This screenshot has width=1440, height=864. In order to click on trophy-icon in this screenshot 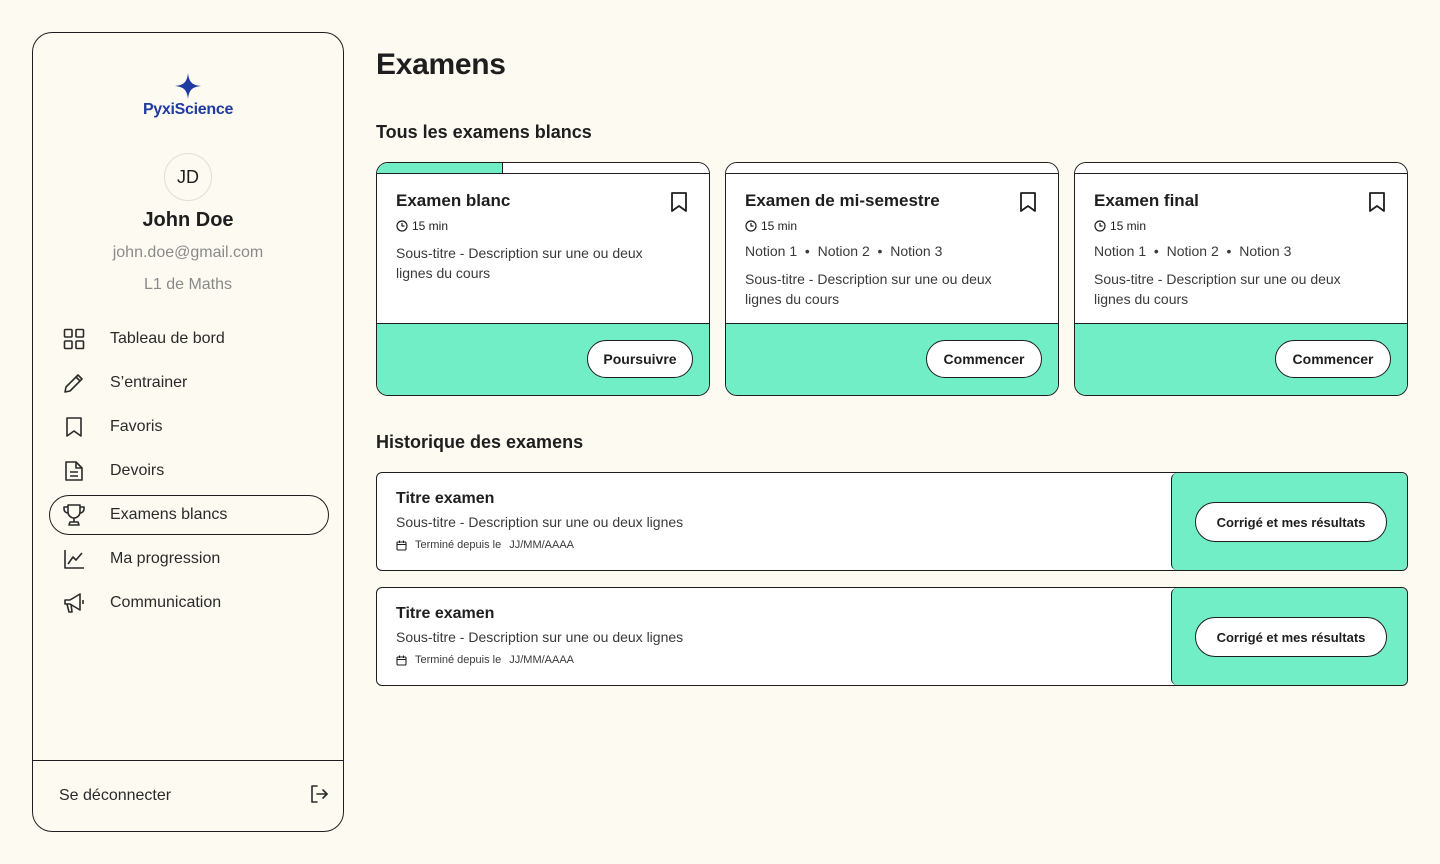, I will do `click(74, 515)`.